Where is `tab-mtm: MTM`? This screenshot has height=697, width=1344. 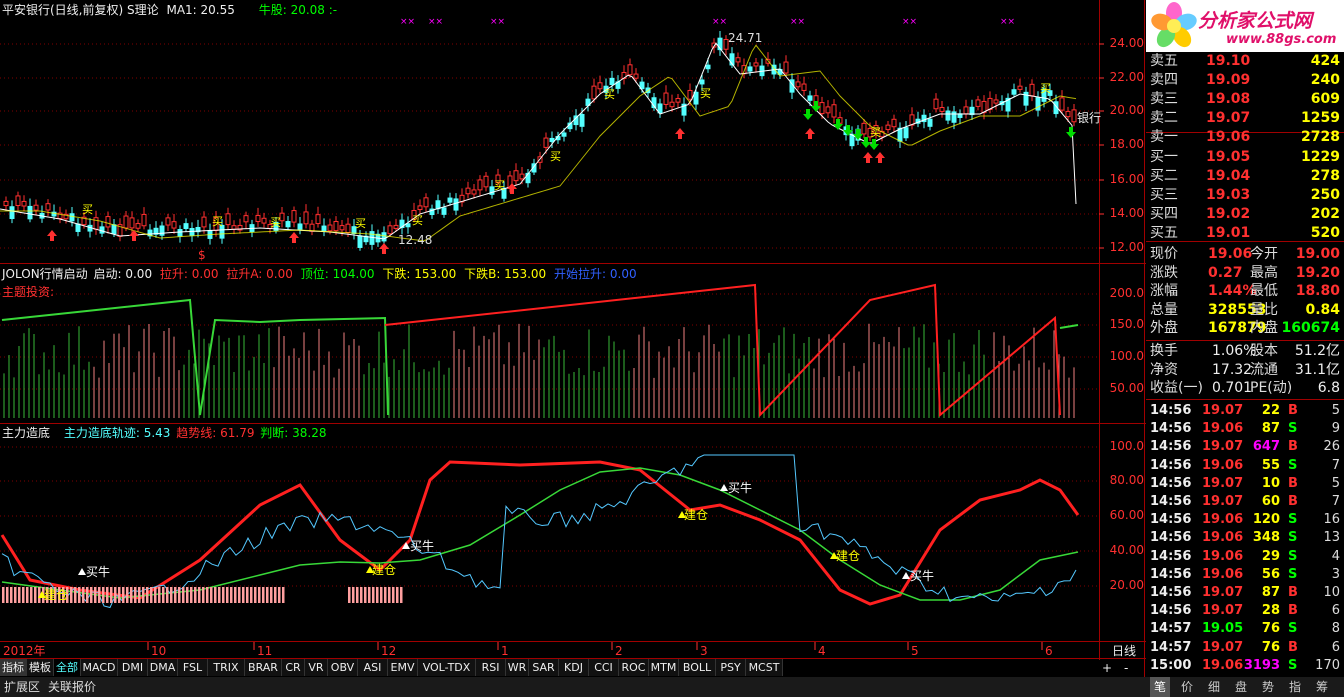 tab-mtm: MTM is located at coordinates (664, 667).